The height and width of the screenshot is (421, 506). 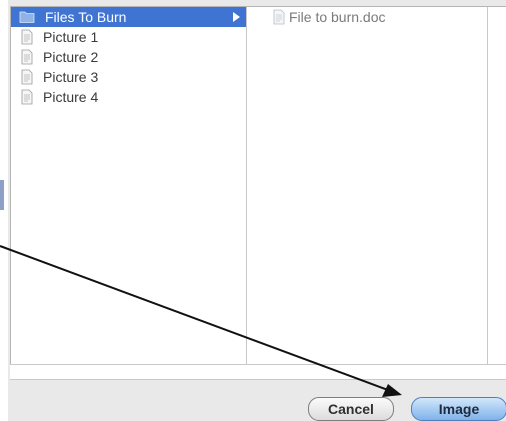 What do you see at coordinates (392, 390) in the screenshot?
I see `annotation-arrow-head` at bounding box center [392, 390].